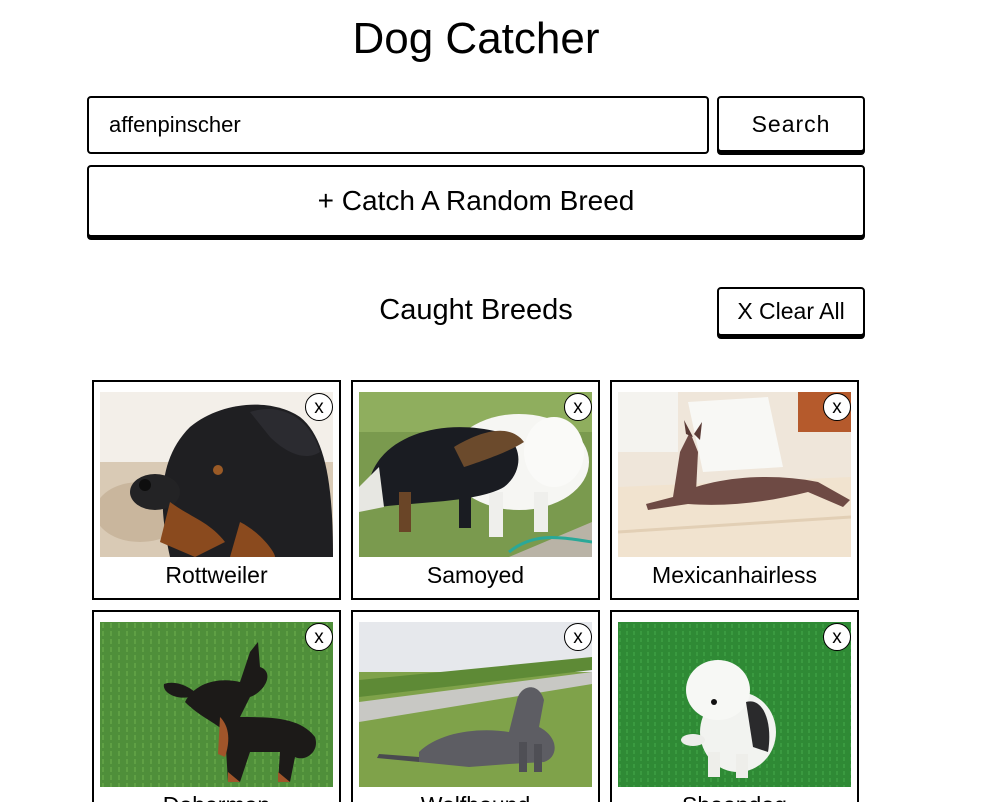 The height and width of the screenshot is (802, 982). Describe the element at coordinates (734, 797) in the screenshot. I see `breed-name: Sheepdog` at that location.